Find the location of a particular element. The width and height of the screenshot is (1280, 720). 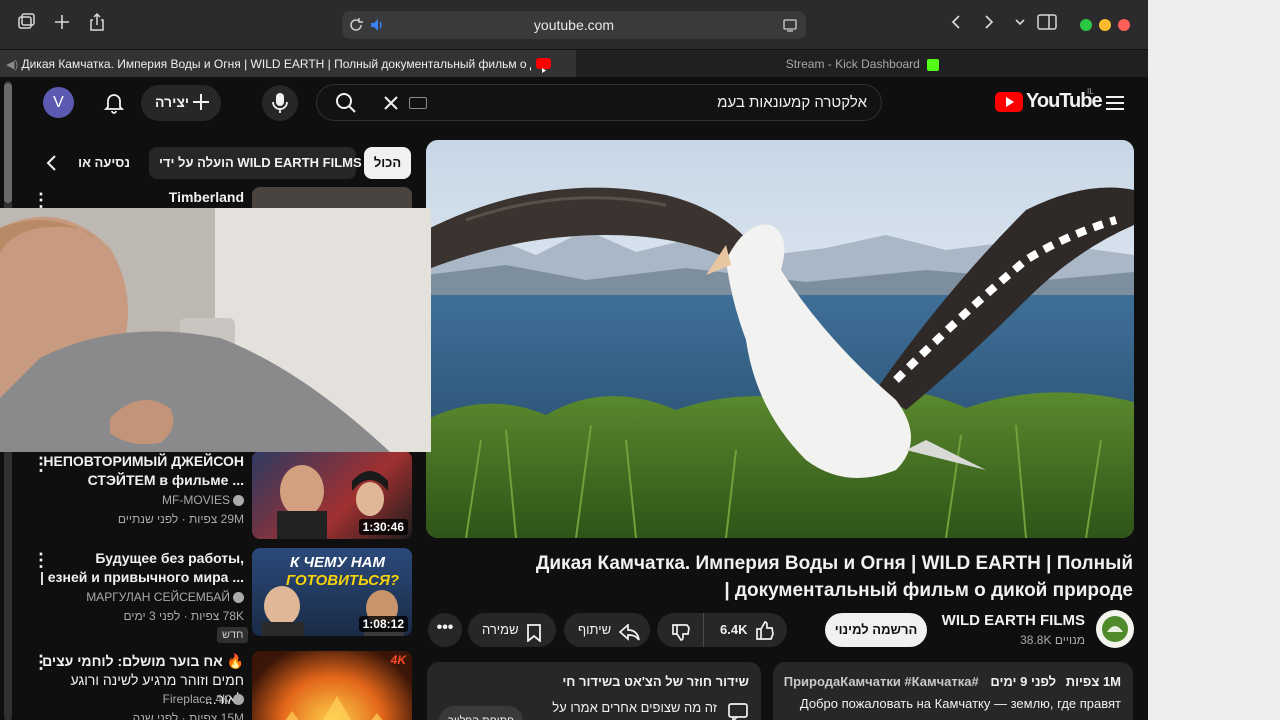

window-close-button is located at coordinates (1124, 25).